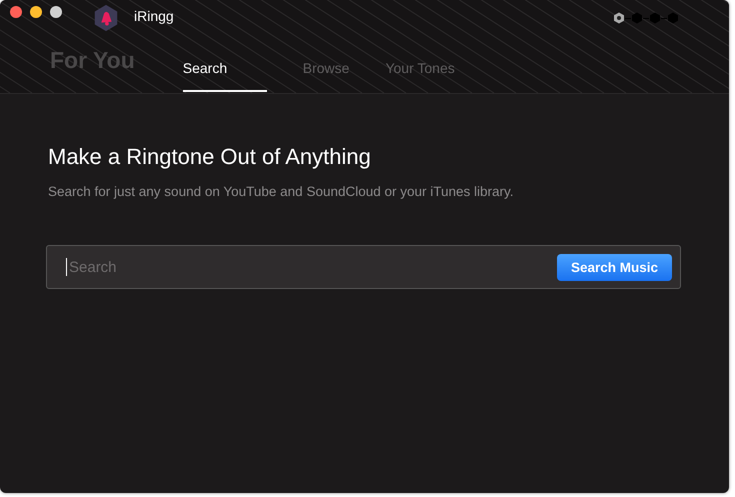 Image resolution: width=735 pixels, height=497 pixels. What do you see at coordinates (224, 76) in the screenshot?
I see `tab: Search` at bounding box center [224, 76].